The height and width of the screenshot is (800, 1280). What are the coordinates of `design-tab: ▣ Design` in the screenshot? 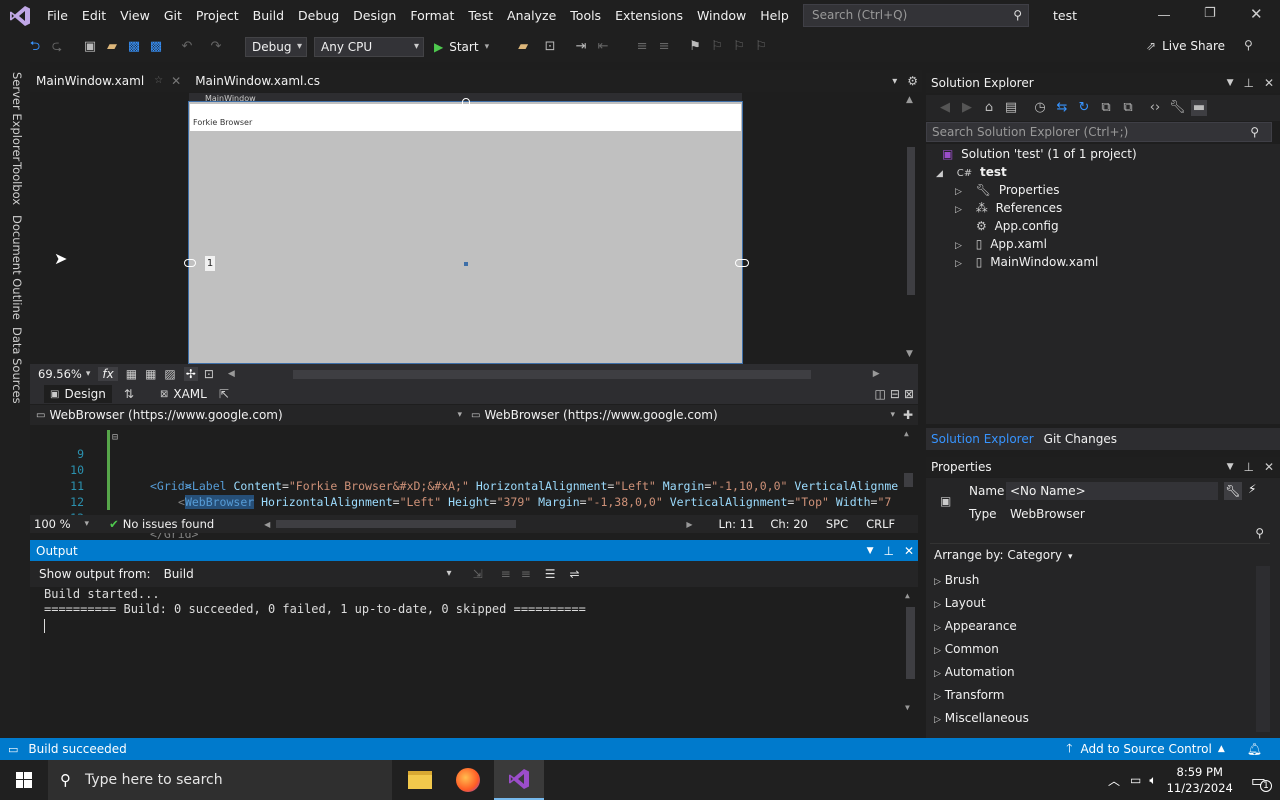 It's located at (78, 394).